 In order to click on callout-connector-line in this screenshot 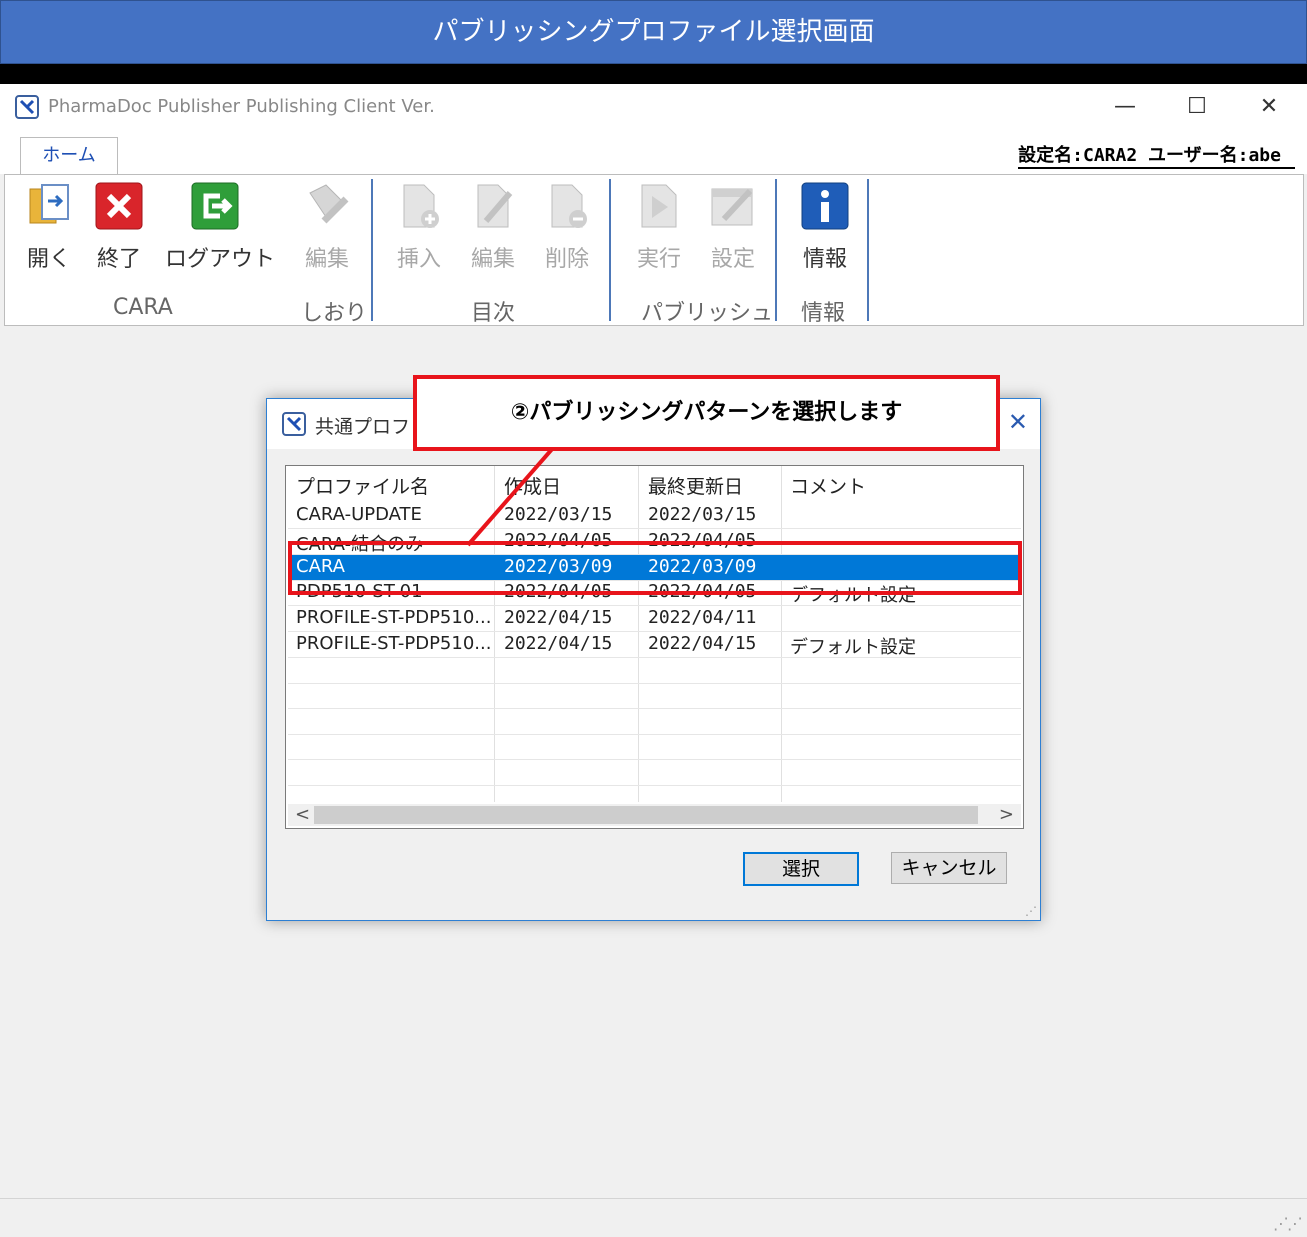, I will do `click(510, 496)`.